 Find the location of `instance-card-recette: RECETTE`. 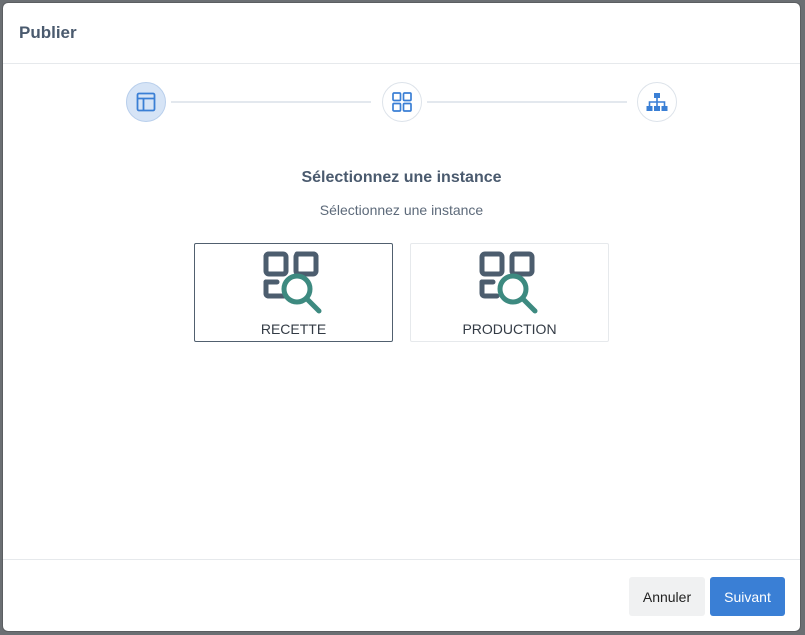

instance-card-recette: RECETTE is located at coordinates (293, 292).